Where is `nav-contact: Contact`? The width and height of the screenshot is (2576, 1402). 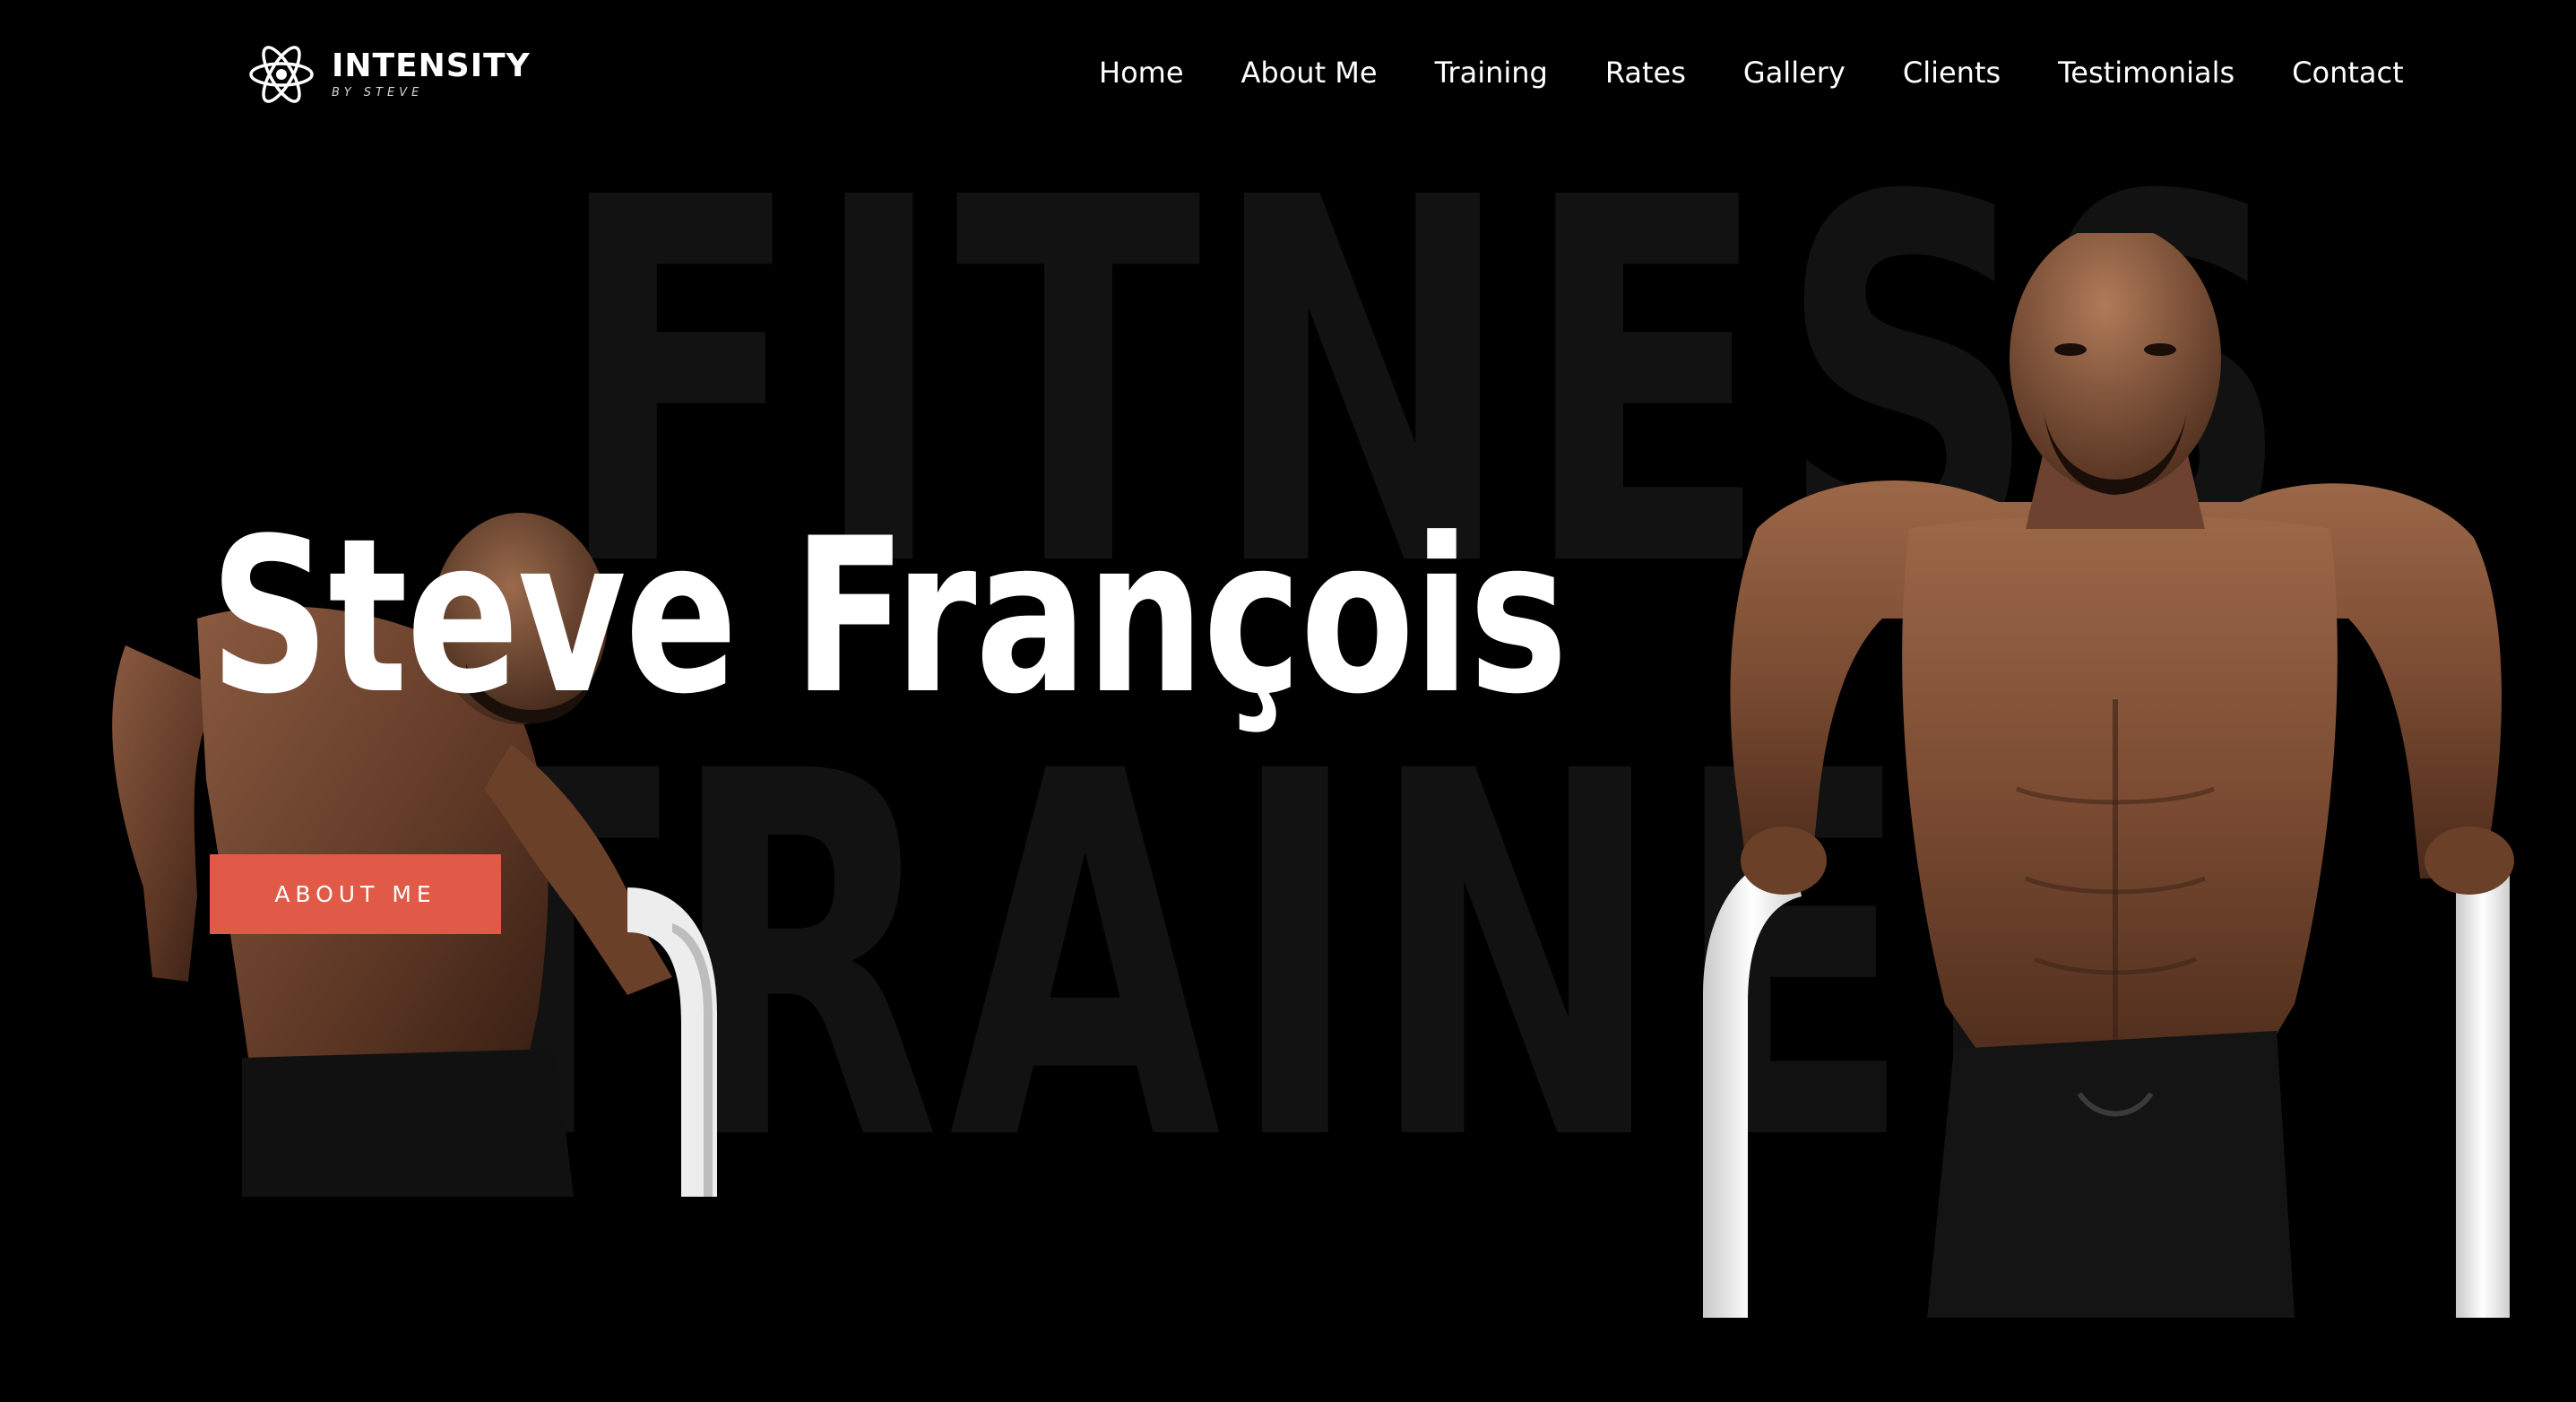 nav-contact: Contact is located at coordinates (2348, 72).